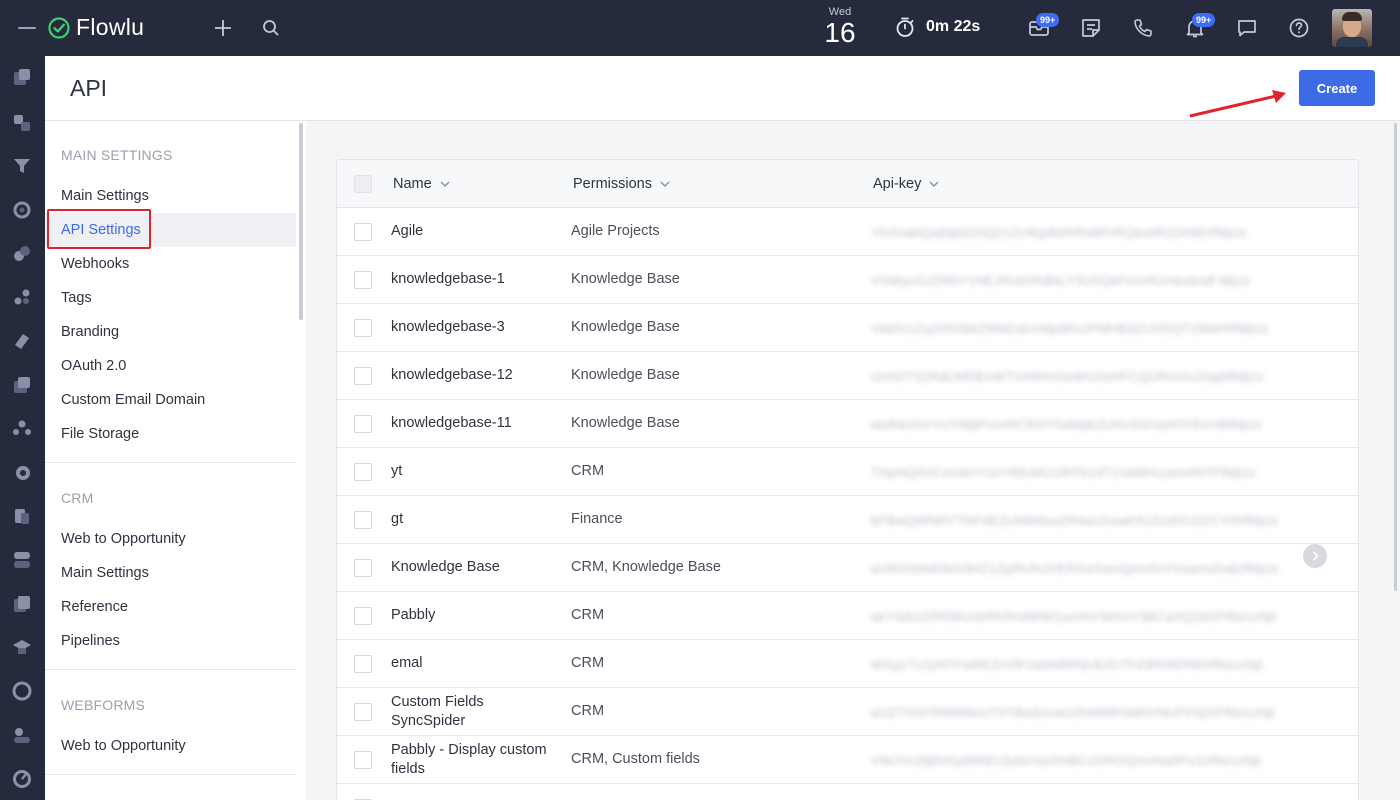 The image size is (1400, 800). I want to click on mail-badge: 99+, so click(1048, 20).